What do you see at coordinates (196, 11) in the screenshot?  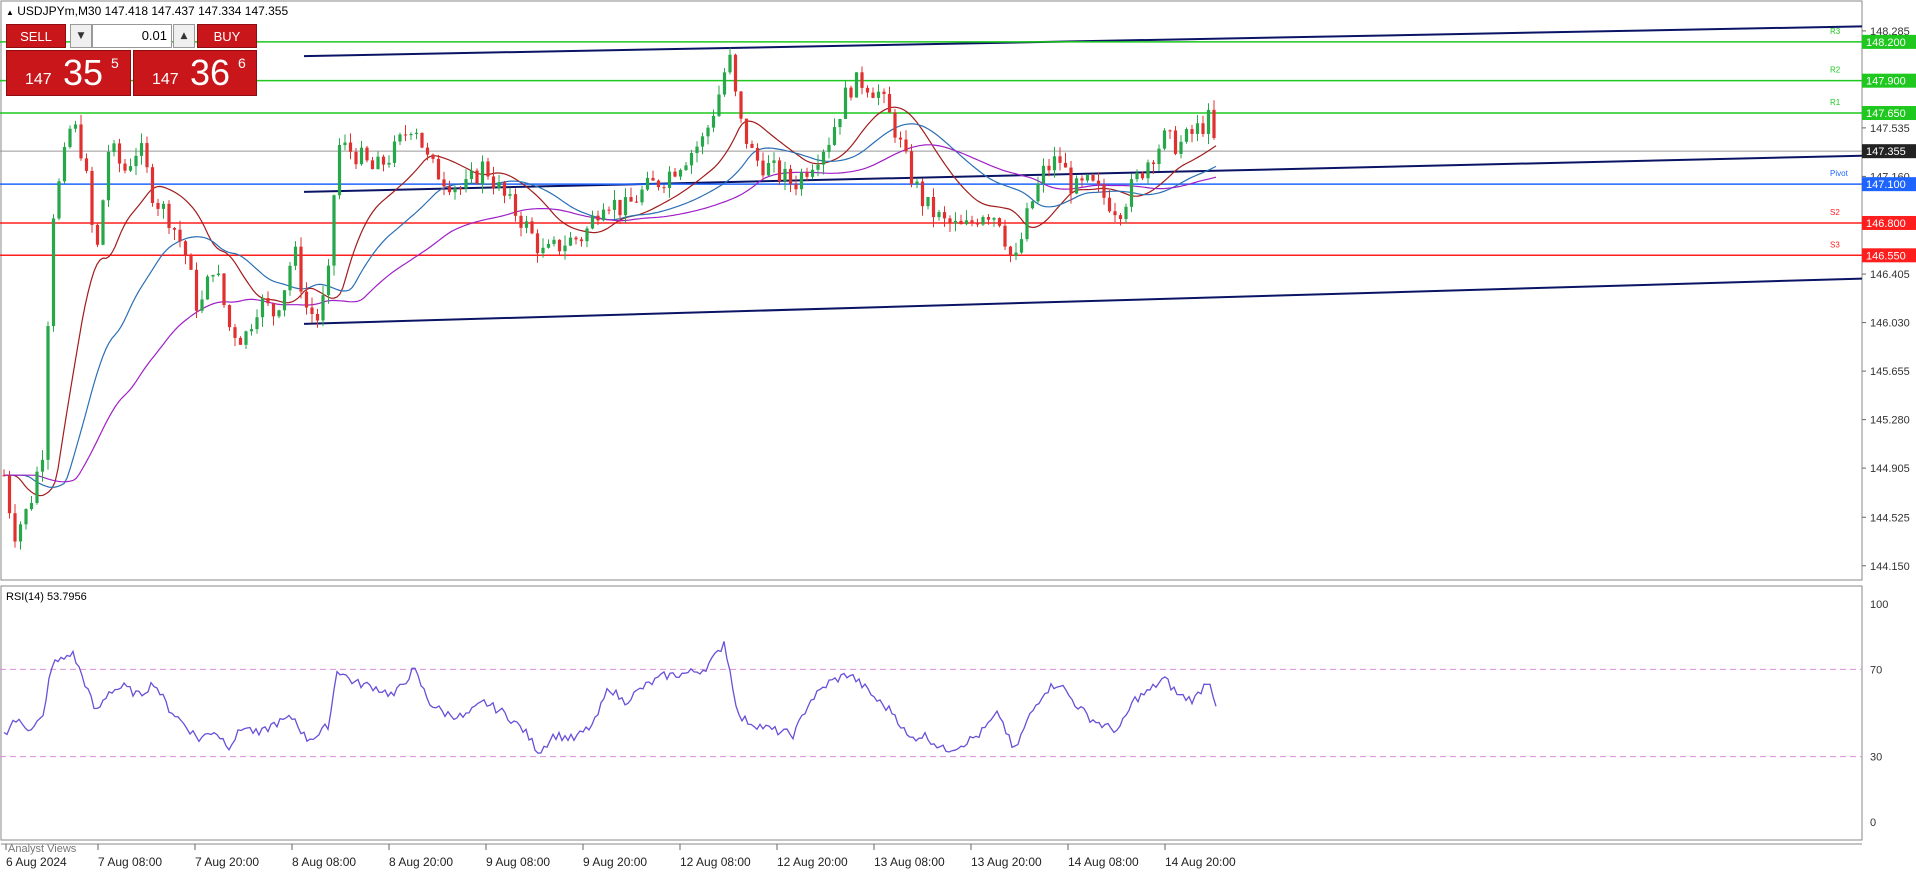 I see `ohlc-values: 147.418 147.437 147.334 147.355` at bounding box center [196, 11].